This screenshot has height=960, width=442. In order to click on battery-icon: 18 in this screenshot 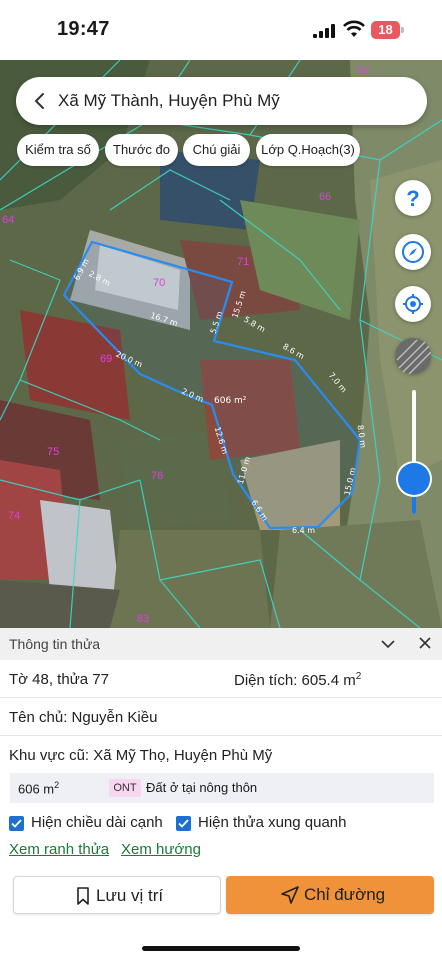, I will do `click(387, 30)`.